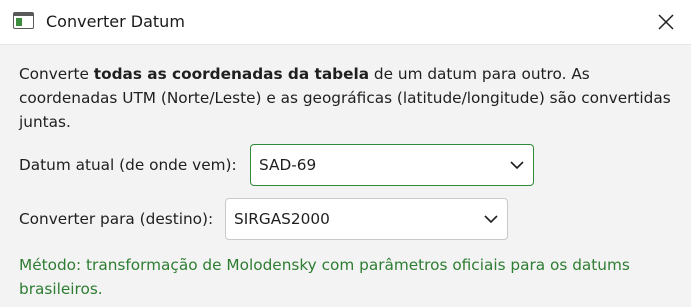 This screenshot has height=307, width=691. Describe the element at coordinates (23, 20) in the screenshot. I see `app-icon` at that location.